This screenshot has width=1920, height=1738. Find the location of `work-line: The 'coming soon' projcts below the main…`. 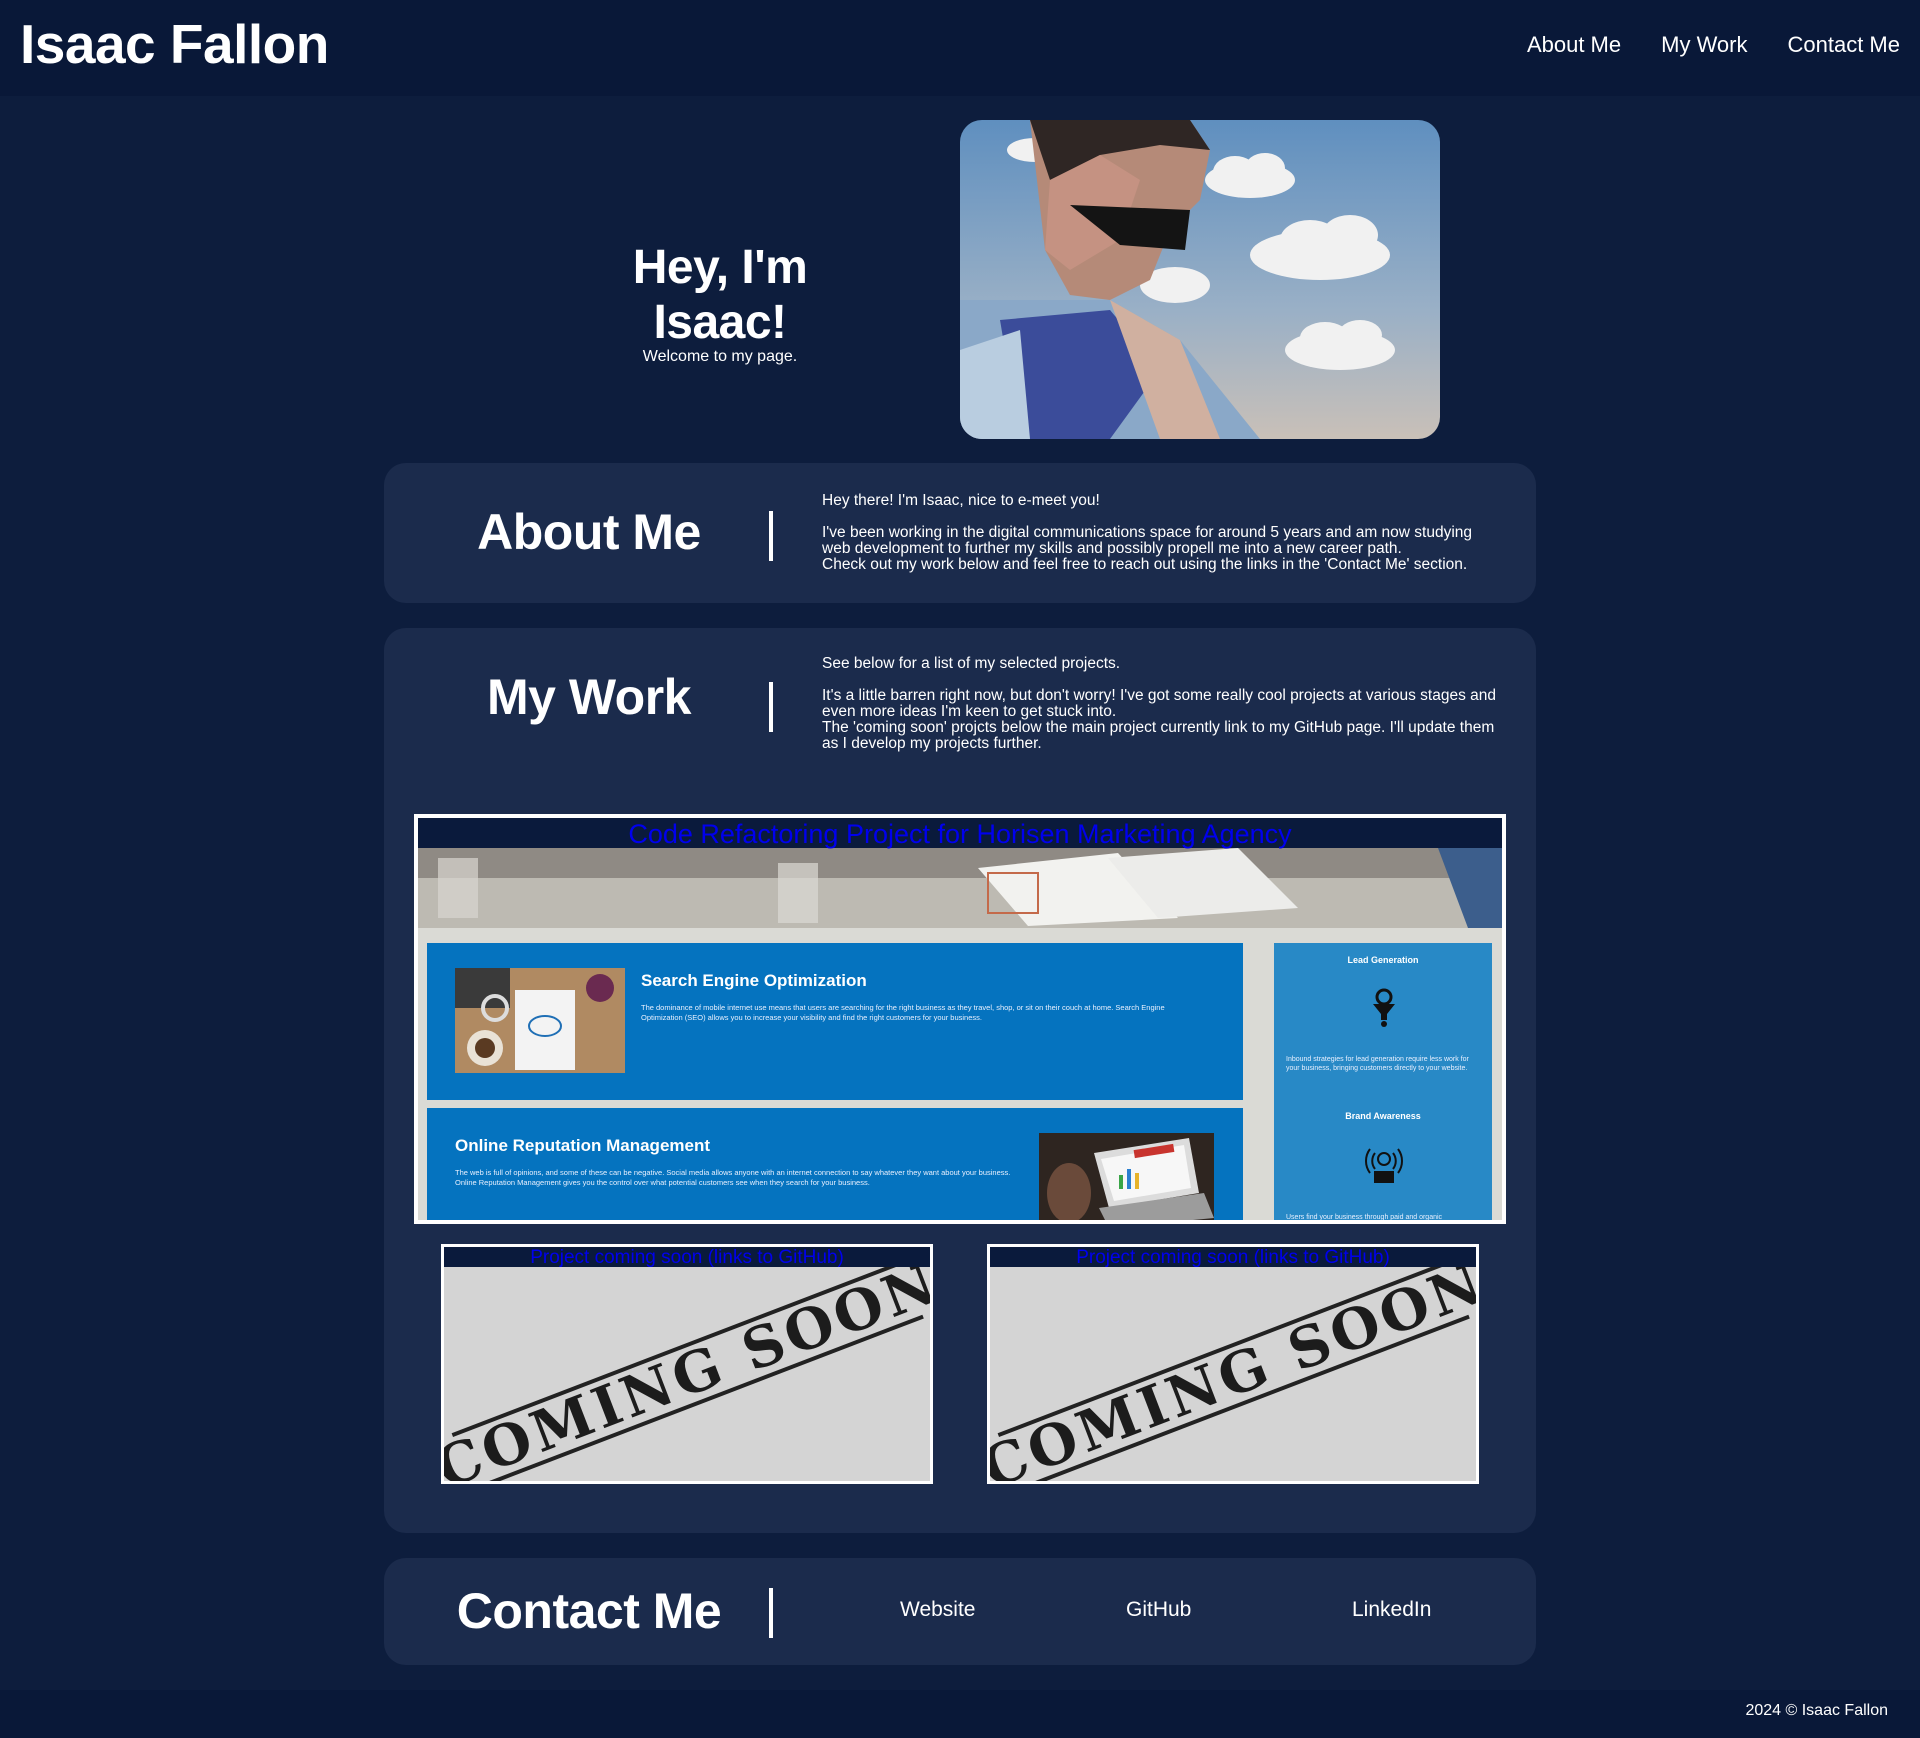

work-line: The 'coming soon' projcts below the main… is located at coordinates (1158, 735).